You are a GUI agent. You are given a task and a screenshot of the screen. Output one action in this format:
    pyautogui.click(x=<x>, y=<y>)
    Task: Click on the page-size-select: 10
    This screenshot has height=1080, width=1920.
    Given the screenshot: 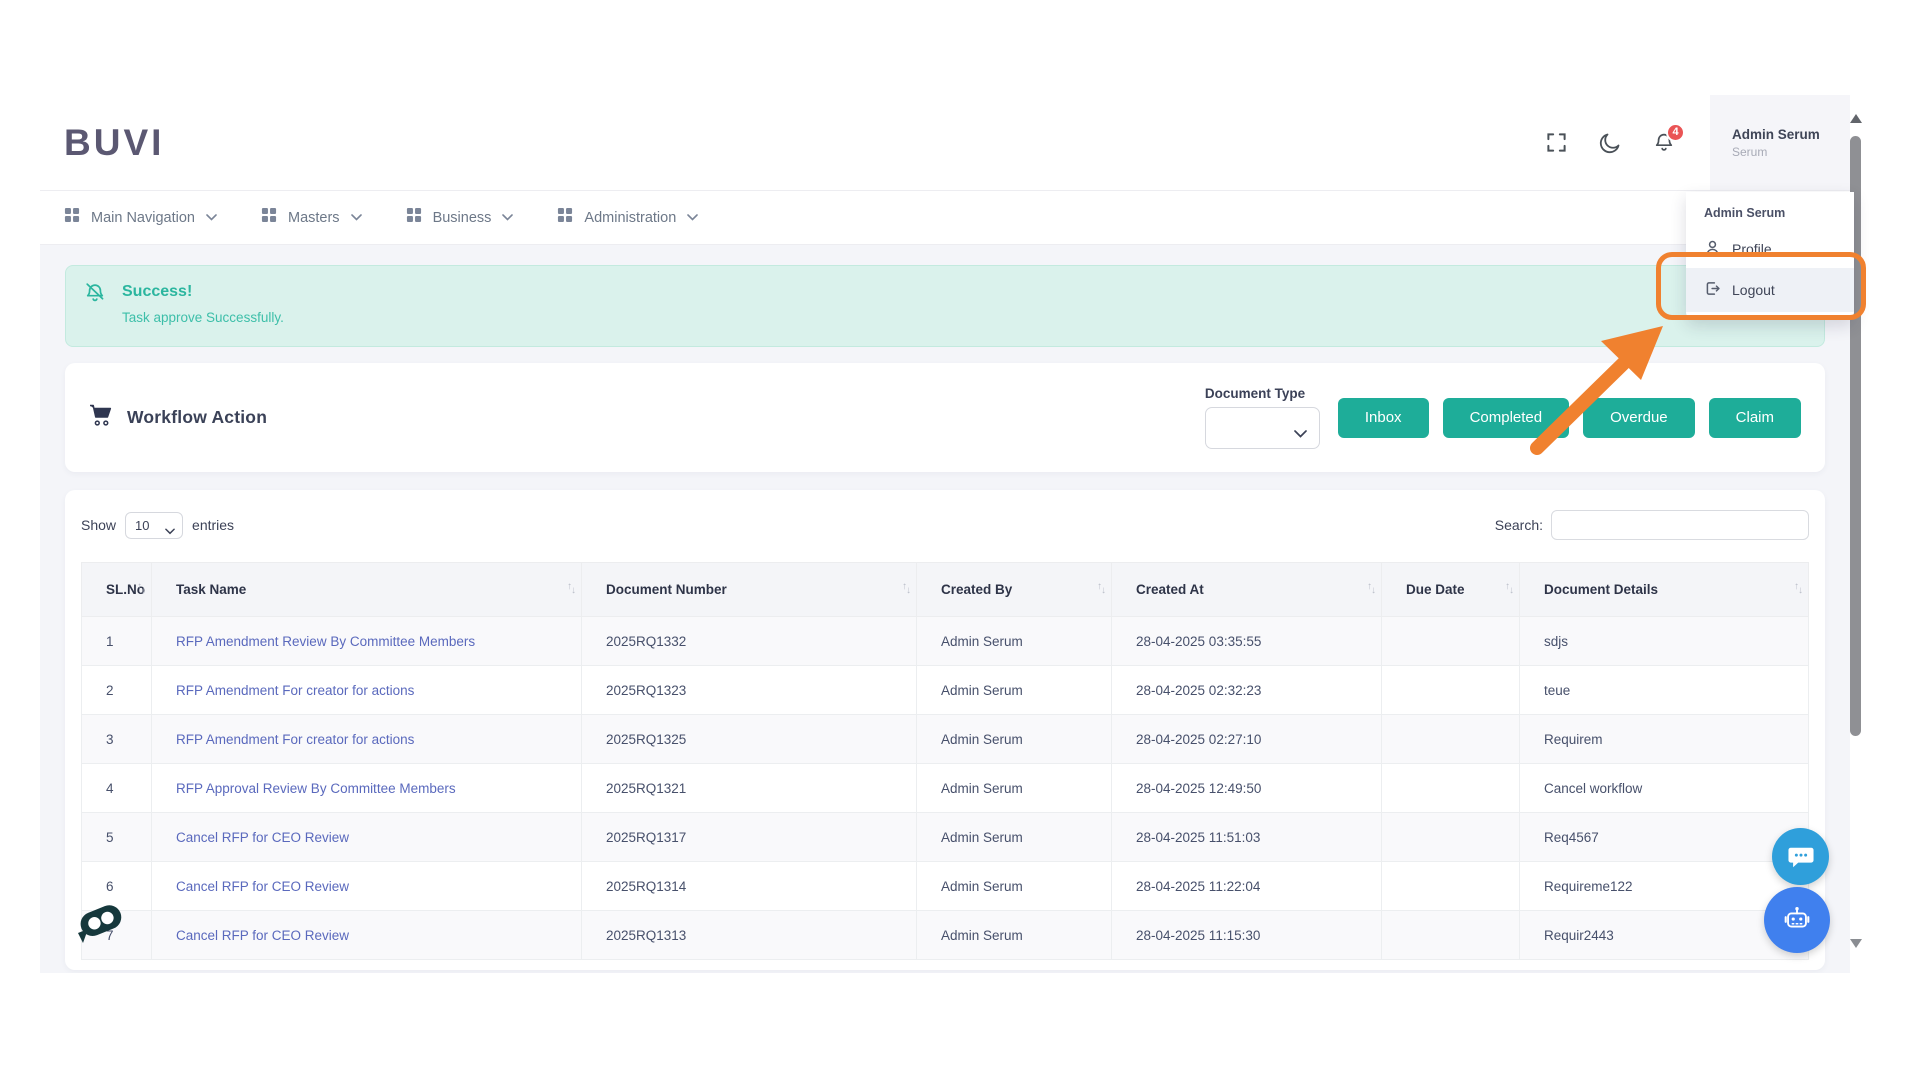 What is the action you would take?
    pyautogui.click(x=154, y=525)
    